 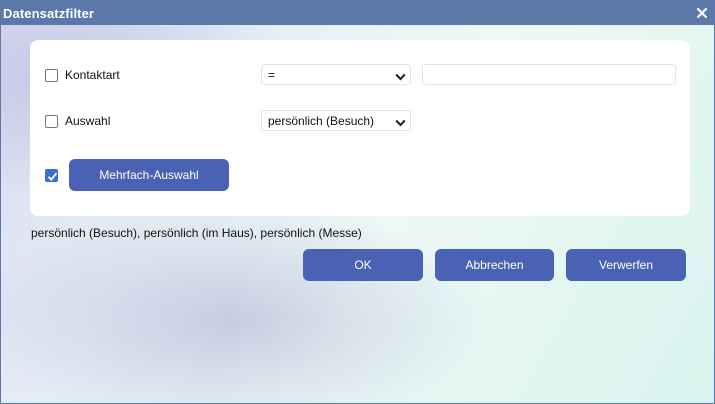 I want to click on filter-row-selection: Auswahl persönlich (Besuch), so click(x=360, y=121).